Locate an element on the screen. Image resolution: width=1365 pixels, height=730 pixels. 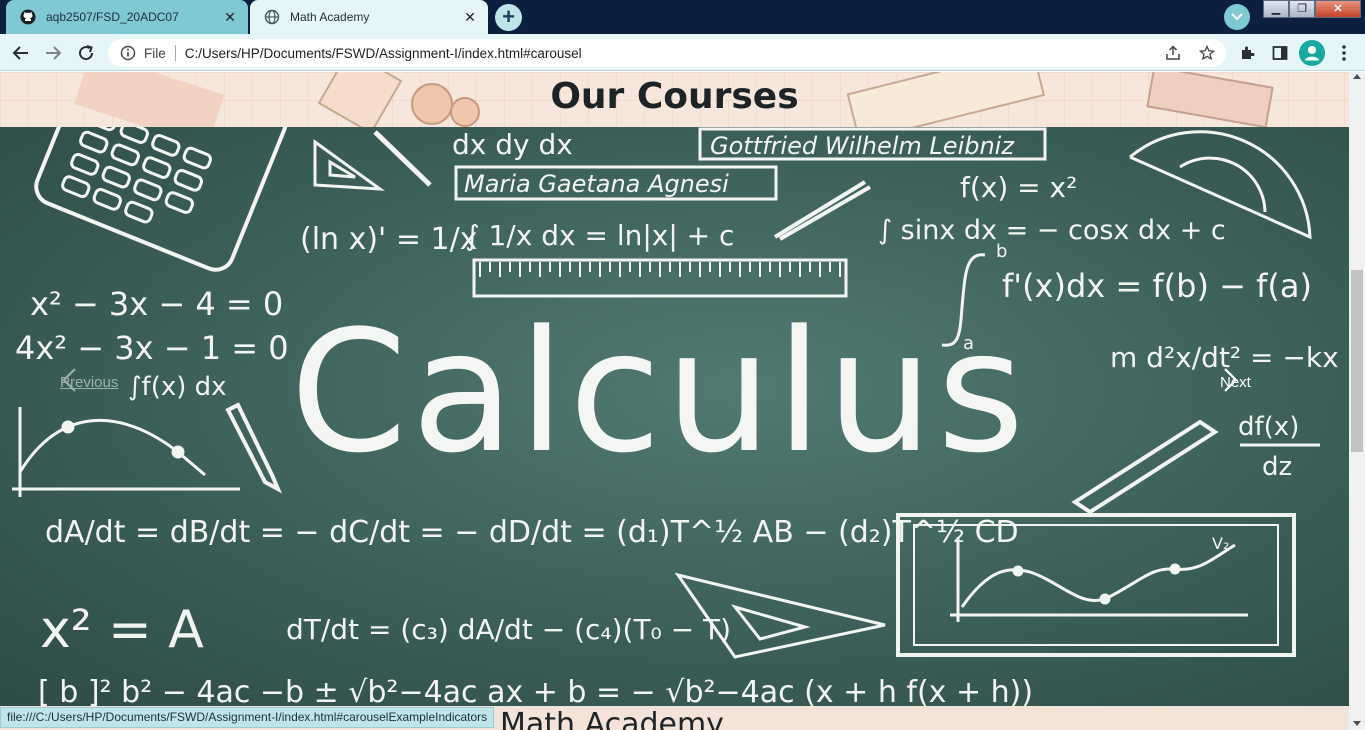
scroll-down-arrow-icon is located at coordinates (1357, 723).